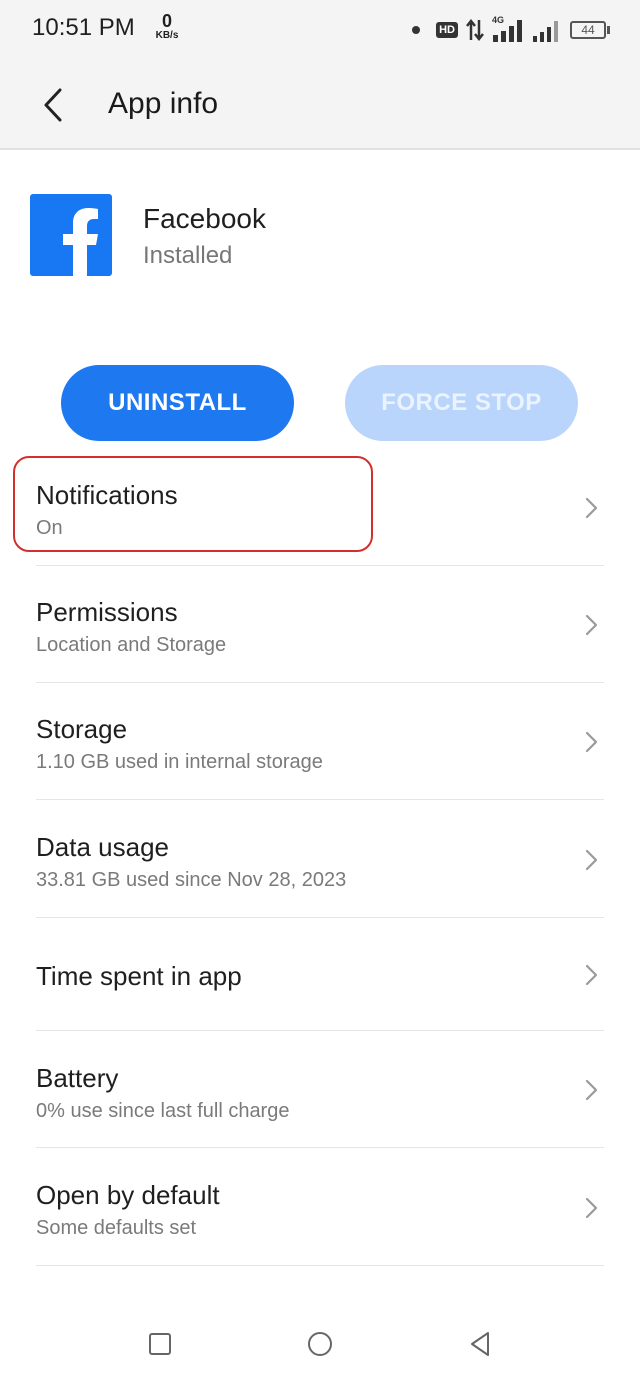  Describe the element at coordinates (320, 30) in the screenshot. I see `status-bar: 10:51 PM 0 KB/s HD 4G 44` at that location.